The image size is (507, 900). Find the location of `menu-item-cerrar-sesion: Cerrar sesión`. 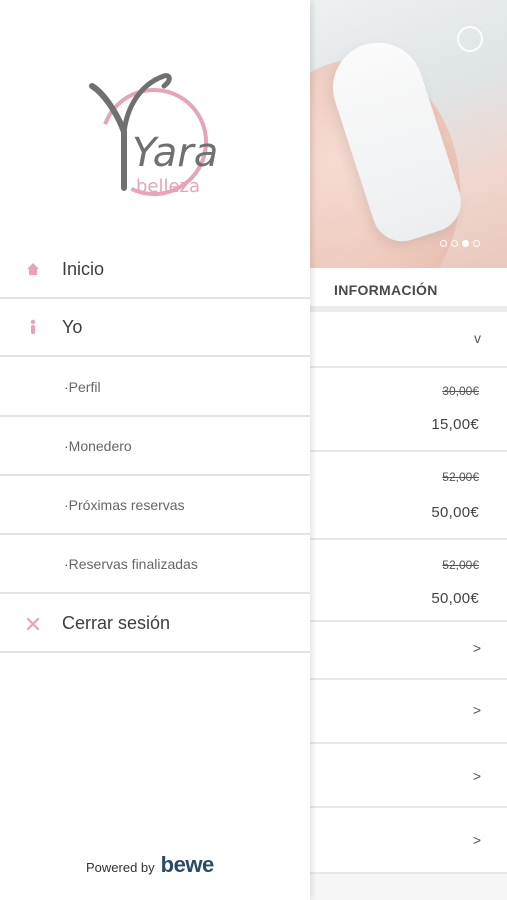

menu-item-cerrar-sesion: Cerrar sesión is located at coordinates (155, 624).